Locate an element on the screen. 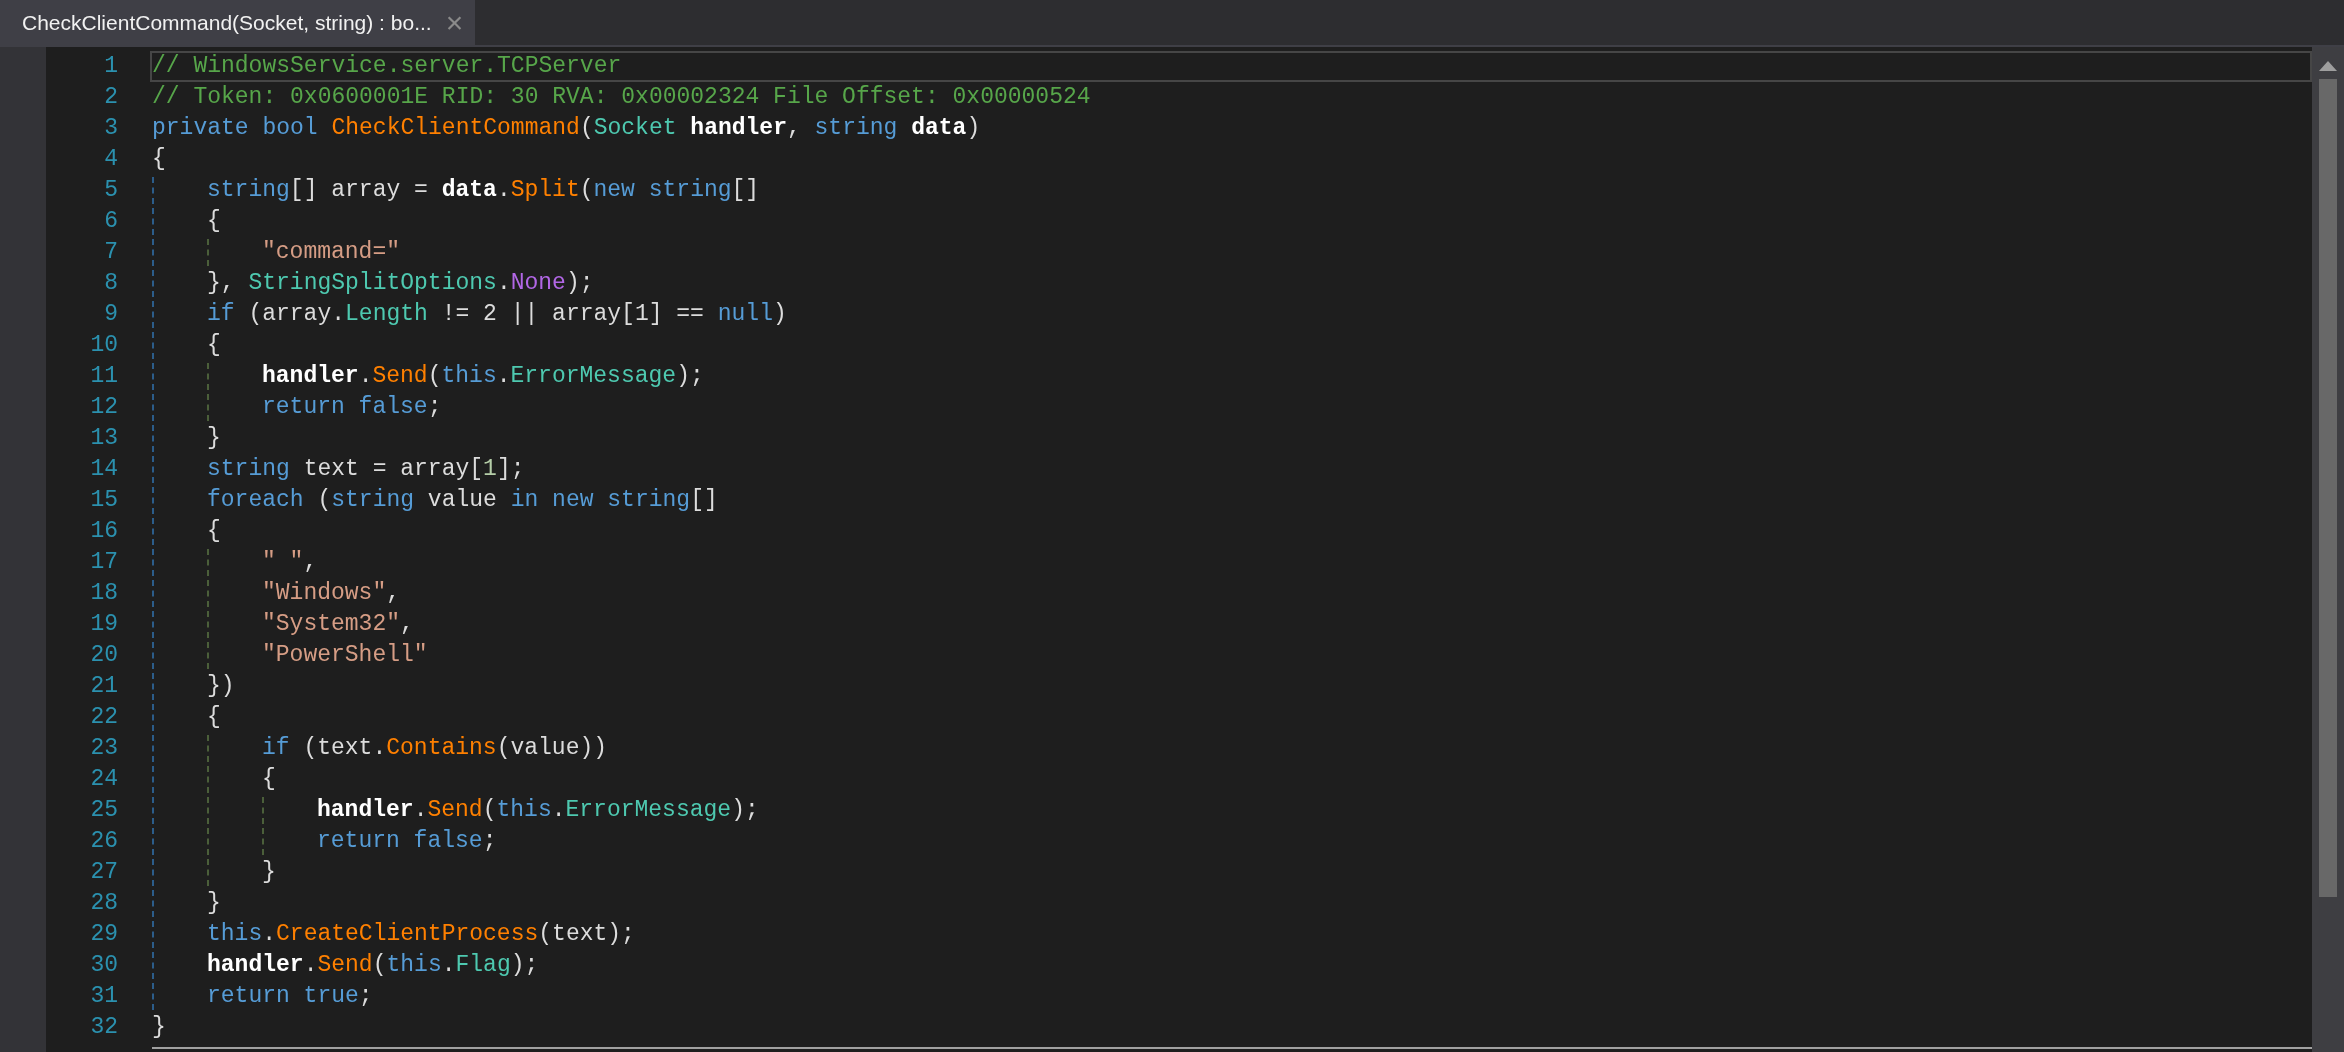 The image size is (2344, 1052). line-number: 12 is located at coordinates (103, 408).